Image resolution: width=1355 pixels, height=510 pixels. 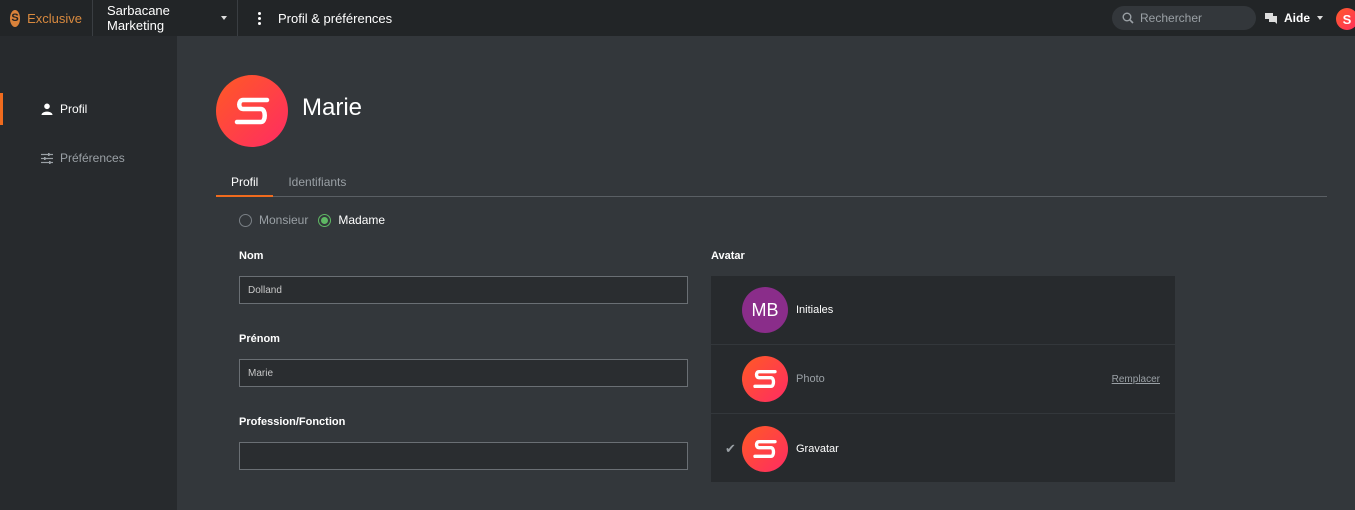 What do you see at coordinates (1297, 18) in the screenshot?
I see `help-label: Aide` at bounding box center [1297, 18].